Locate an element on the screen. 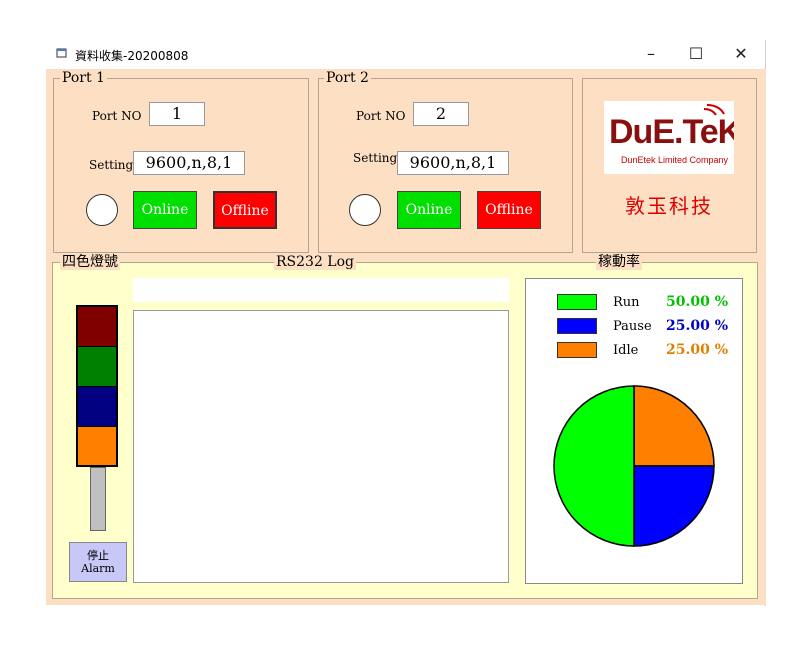 The width and height of the screenshot is (810, 645). window-app-icon is located at coordinates (61, 53).